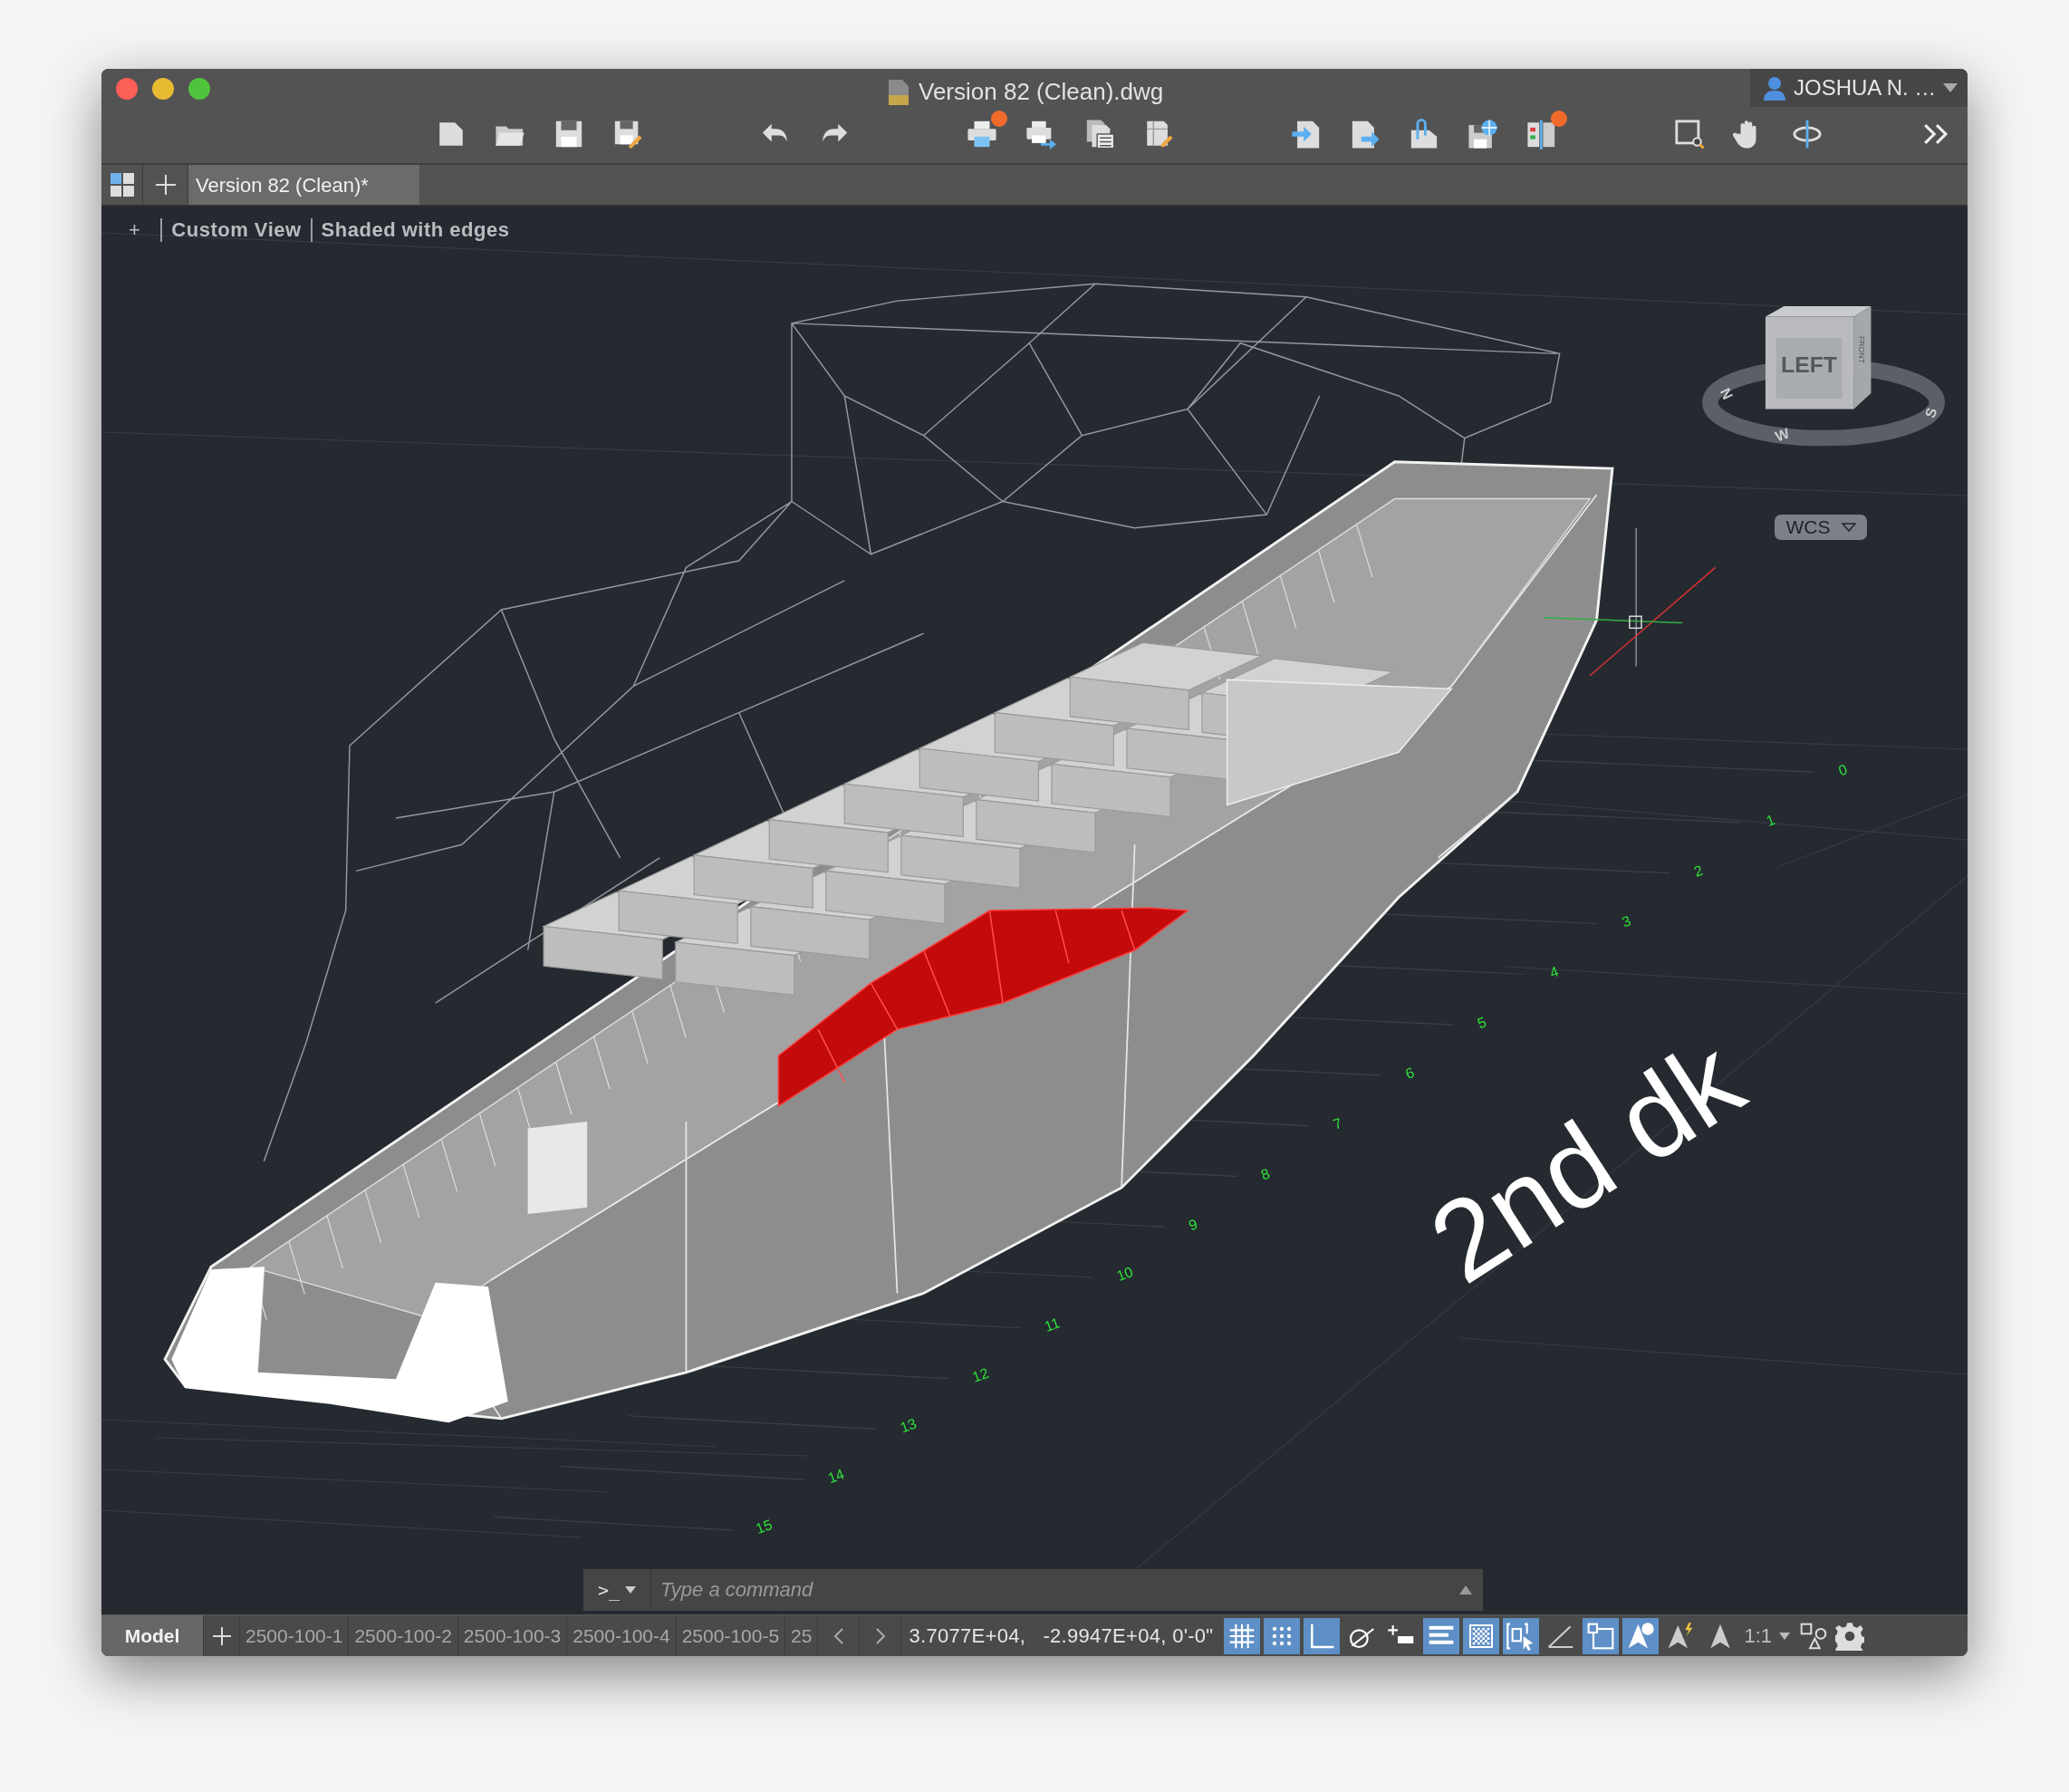  Describe the element at coordinates (1265, 1173) in the screenshot. I see `station-label: 8` at that location.